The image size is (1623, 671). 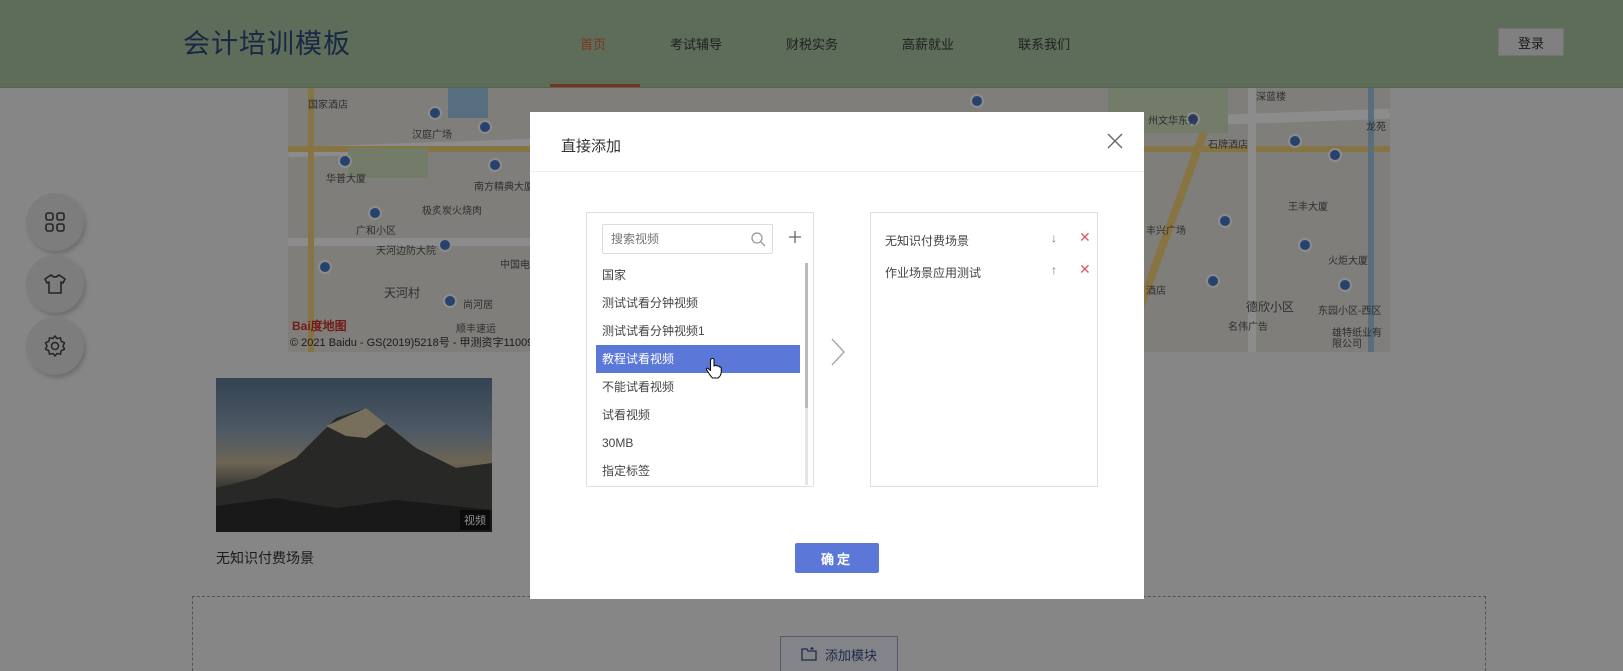 I want to click on search-icon, so click(x=758, y=239).